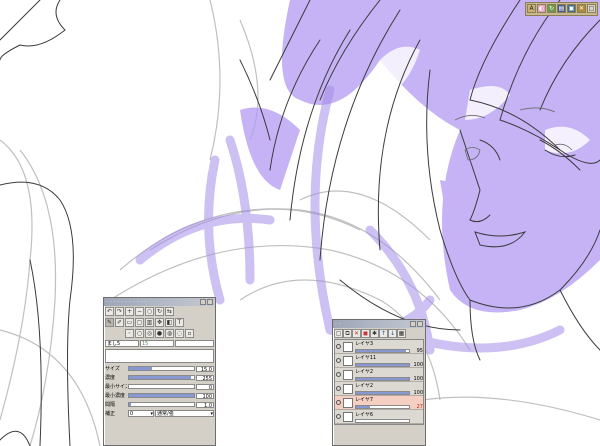  What do you see at coordinates (159, 302) in the screenshot?
I see `tool-panel-titlebar: · · · · · · · · · · ·` at bounding box center [159, 302].